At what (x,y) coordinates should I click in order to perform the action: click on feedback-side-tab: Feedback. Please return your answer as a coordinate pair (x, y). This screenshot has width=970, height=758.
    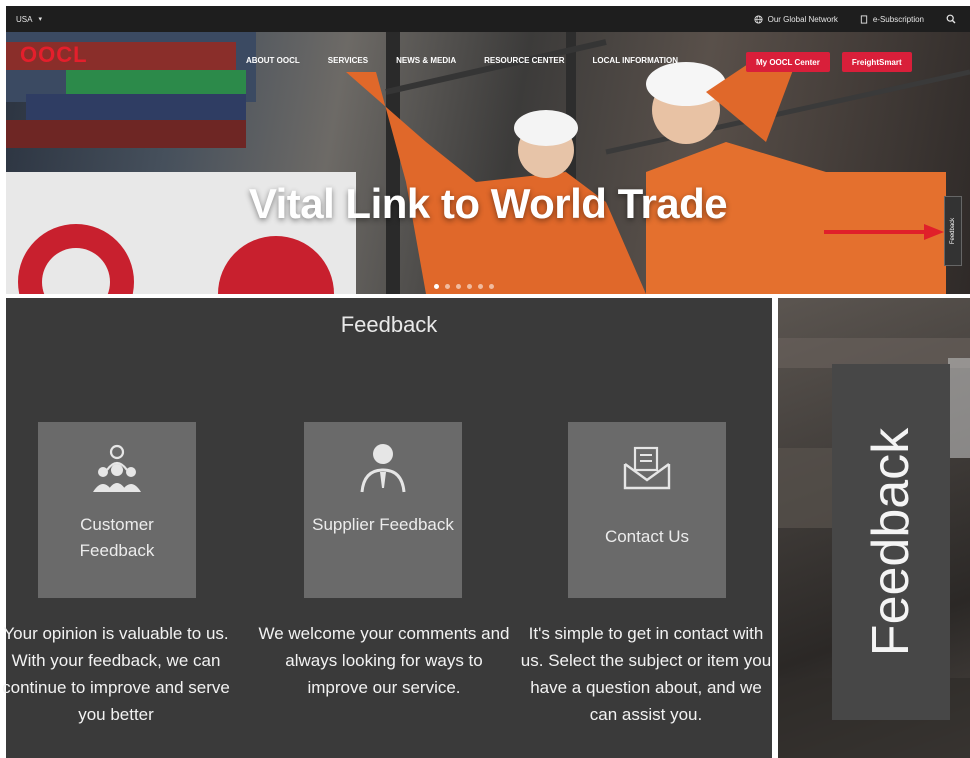
    Looking at the image, I should click on (953, 231).